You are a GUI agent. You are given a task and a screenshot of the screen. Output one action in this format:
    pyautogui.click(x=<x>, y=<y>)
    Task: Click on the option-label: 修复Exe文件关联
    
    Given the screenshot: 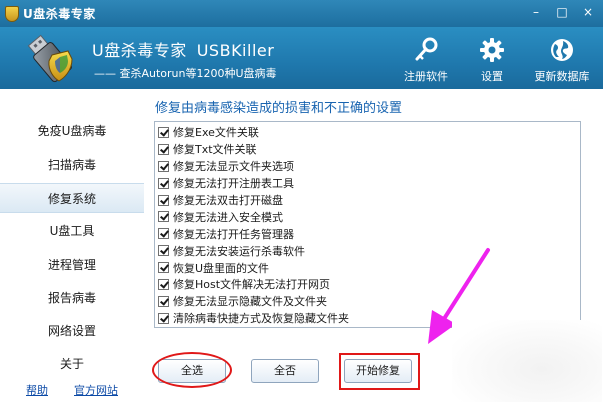 What is the action you would take?
    pyautogui.click(x=216, y=133)
    